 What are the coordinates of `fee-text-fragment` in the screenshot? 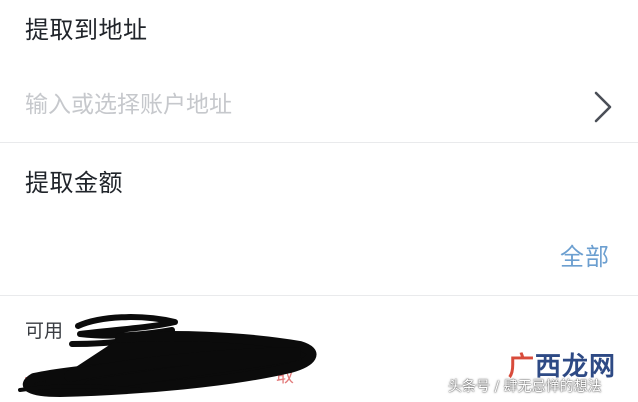 It's located at (45, 368).